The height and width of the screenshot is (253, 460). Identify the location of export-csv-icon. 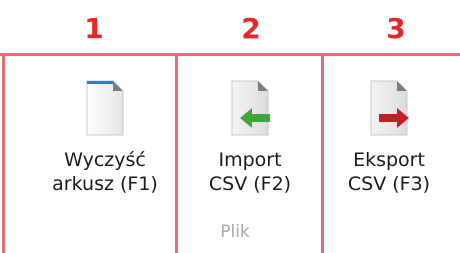
(389, 108).